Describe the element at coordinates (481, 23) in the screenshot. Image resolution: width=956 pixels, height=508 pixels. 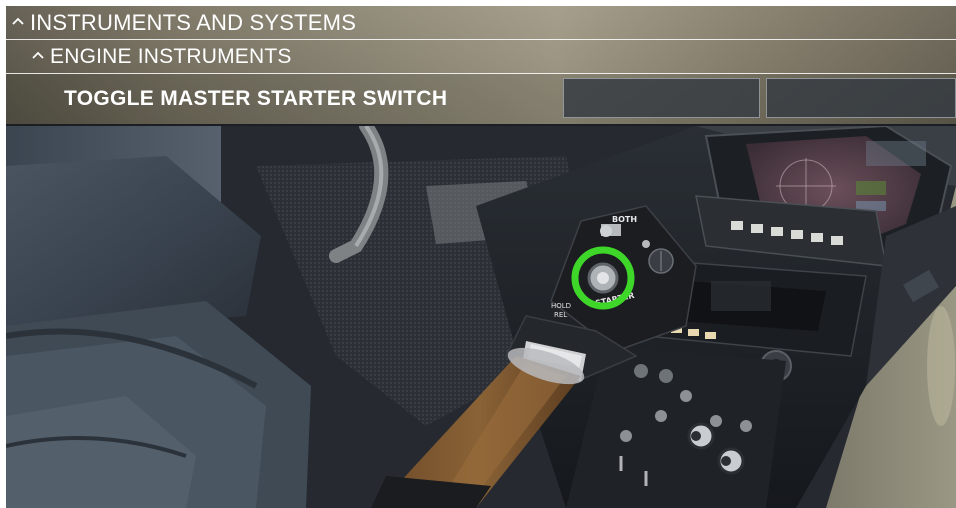
I see `category-header-instruments-and-systems: INSTRUMENTS AND SYSTEMS` at that location.